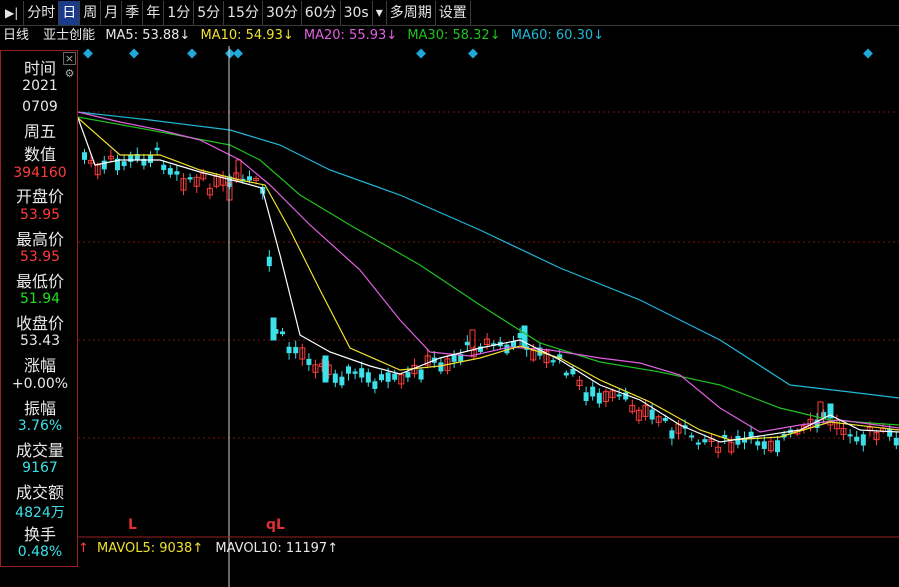 Image resolution: width=899 pixels, height=587 pixels. I want to click on period-tab-4: 季, so click(133, 12).